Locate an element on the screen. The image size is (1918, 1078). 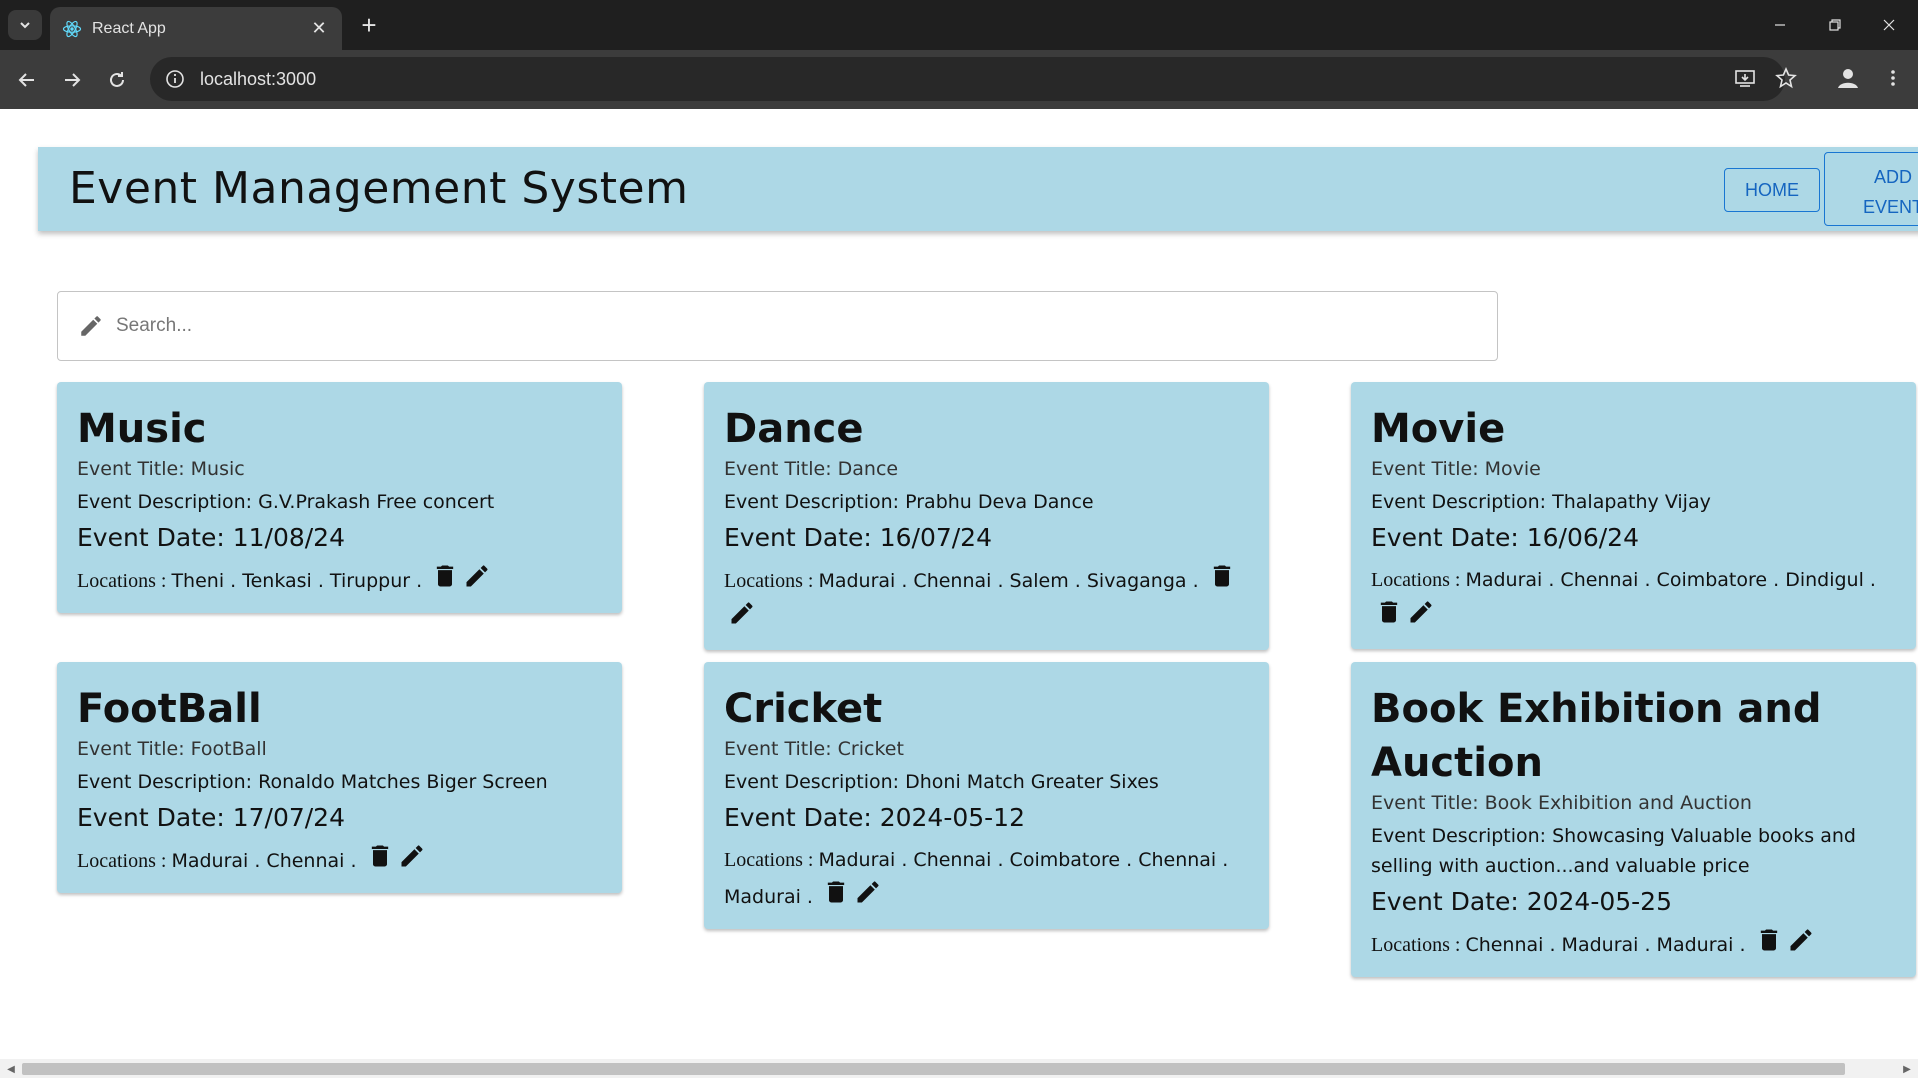
install-app-button is located at coordinates (1745, 78).